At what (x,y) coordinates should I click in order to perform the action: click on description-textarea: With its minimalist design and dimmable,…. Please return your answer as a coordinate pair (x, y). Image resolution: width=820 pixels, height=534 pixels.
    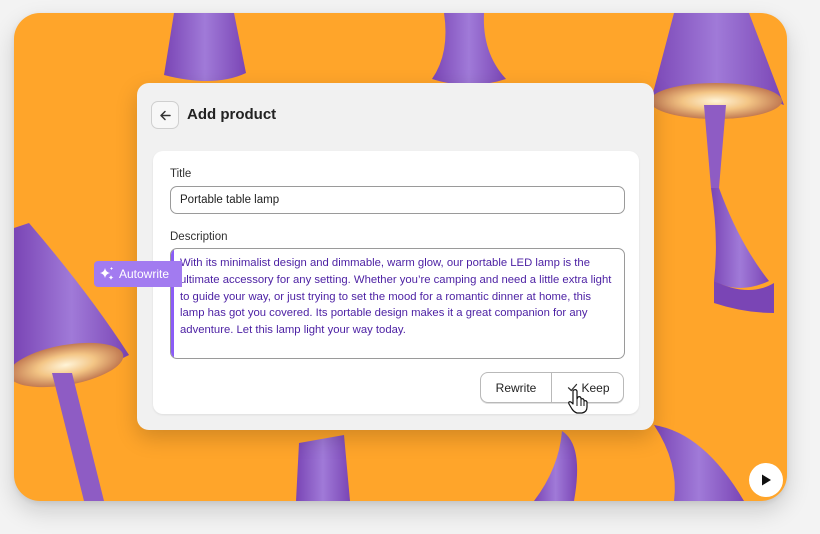
    Looking at the image, I should click on (397, 303).